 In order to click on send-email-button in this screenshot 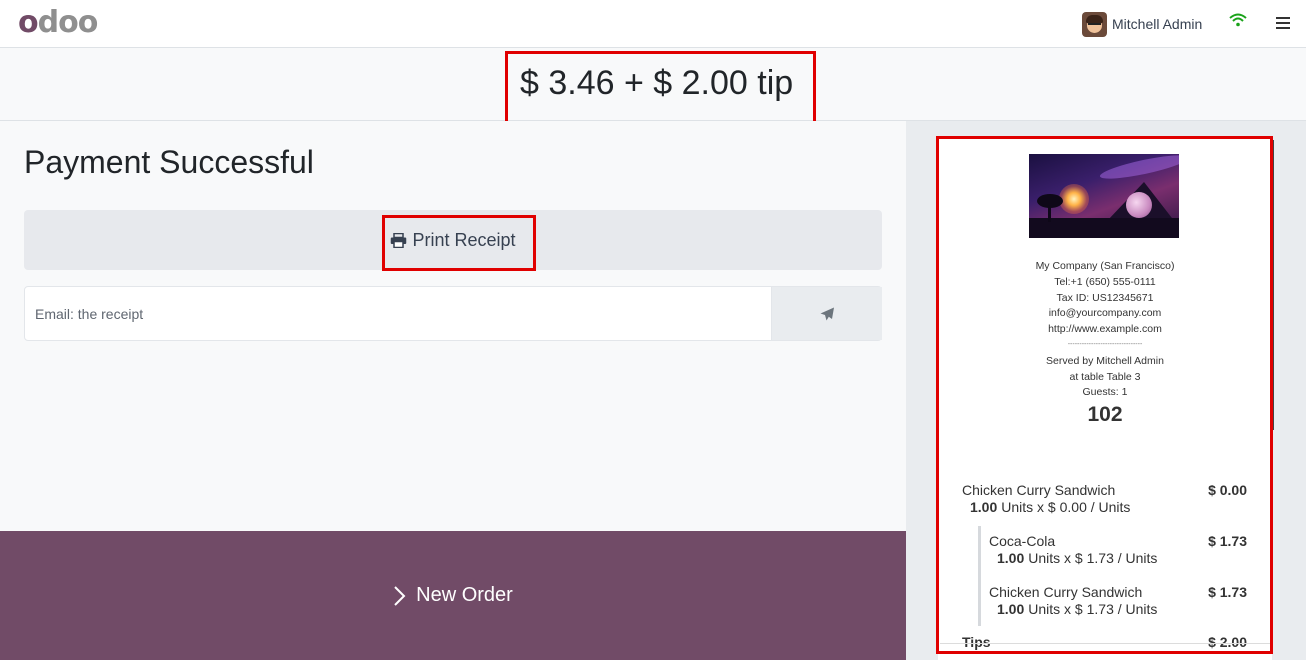, I will do `click(826, 313)`.